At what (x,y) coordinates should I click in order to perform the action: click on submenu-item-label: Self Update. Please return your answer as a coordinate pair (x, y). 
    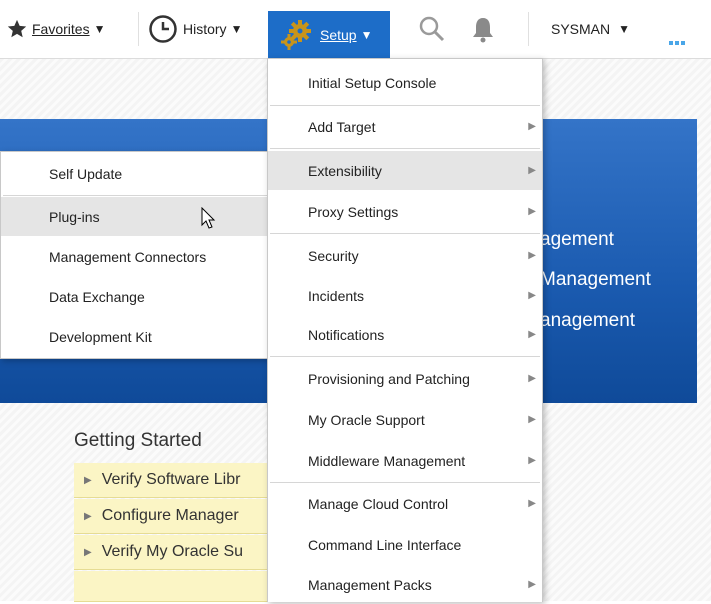
    Looking at the image, I should click on (86, 173).